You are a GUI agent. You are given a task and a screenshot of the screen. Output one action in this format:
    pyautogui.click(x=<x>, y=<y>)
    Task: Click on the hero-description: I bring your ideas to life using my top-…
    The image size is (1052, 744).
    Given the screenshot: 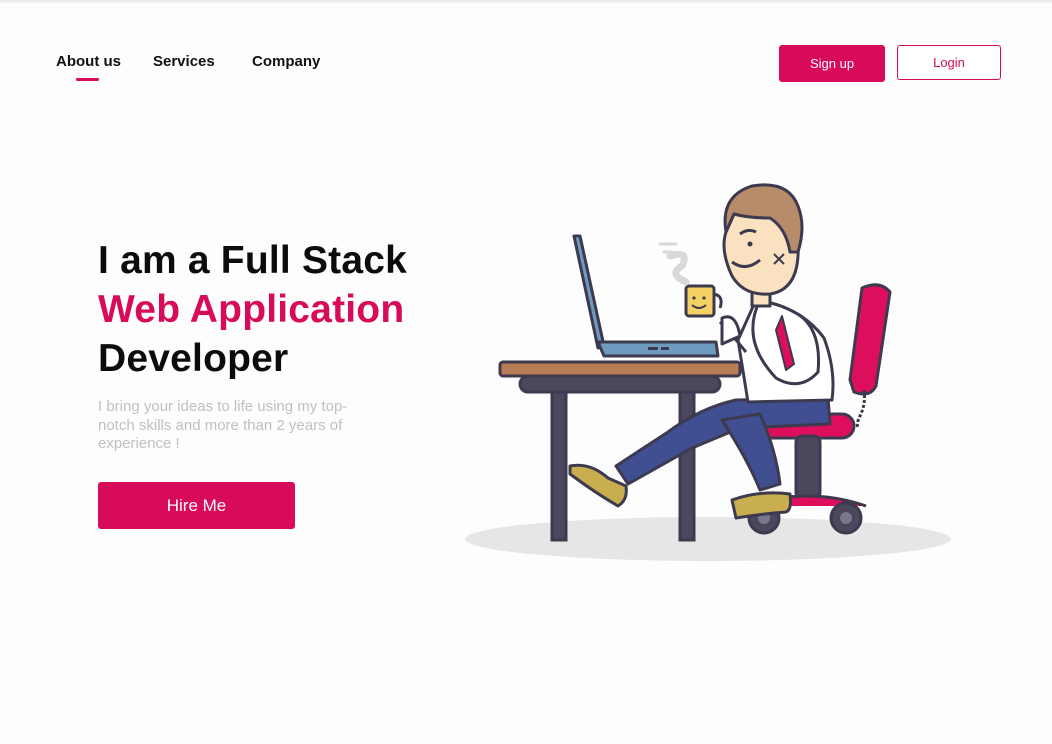 What is the action you would take?
    pyautogui.click(x=223, y=425)
    